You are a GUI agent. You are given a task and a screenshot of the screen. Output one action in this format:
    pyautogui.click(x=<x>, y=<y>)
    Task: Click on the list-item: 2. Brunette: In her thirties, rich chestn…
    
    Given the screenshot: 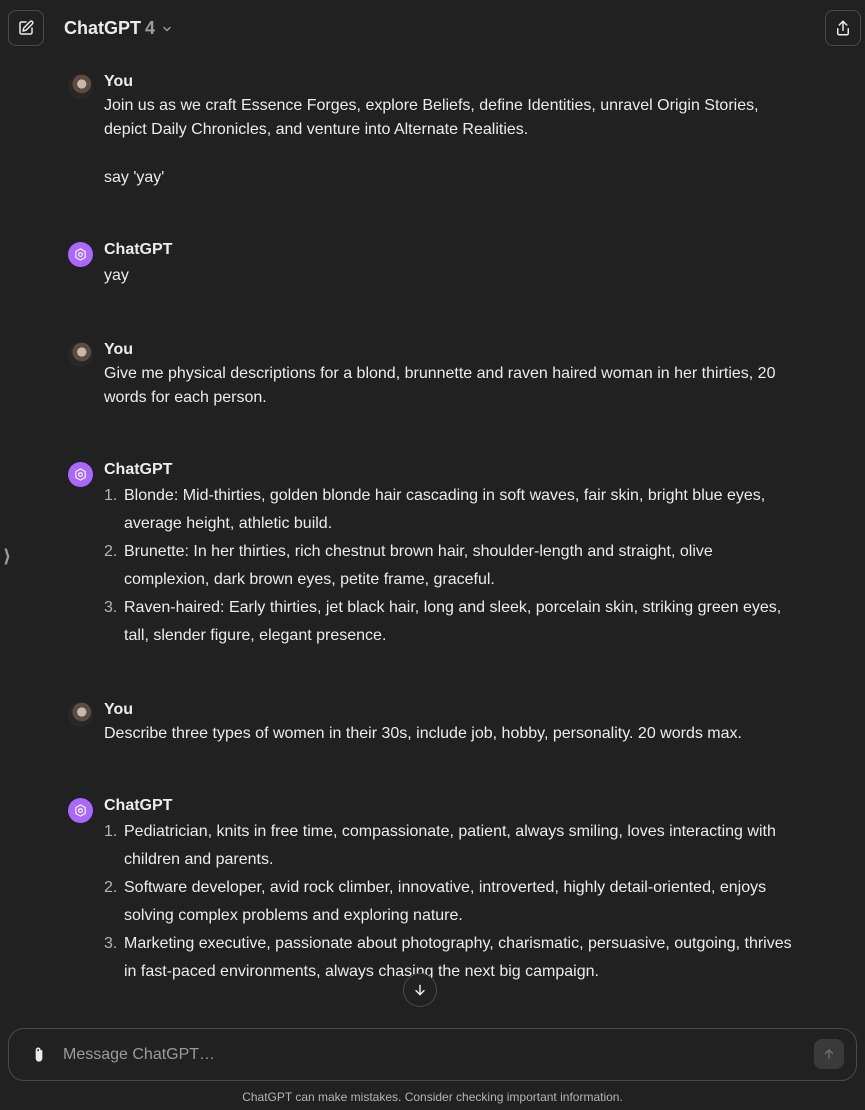 What is the action you would take?
    pyautogui.click(x=450, y=566)
    